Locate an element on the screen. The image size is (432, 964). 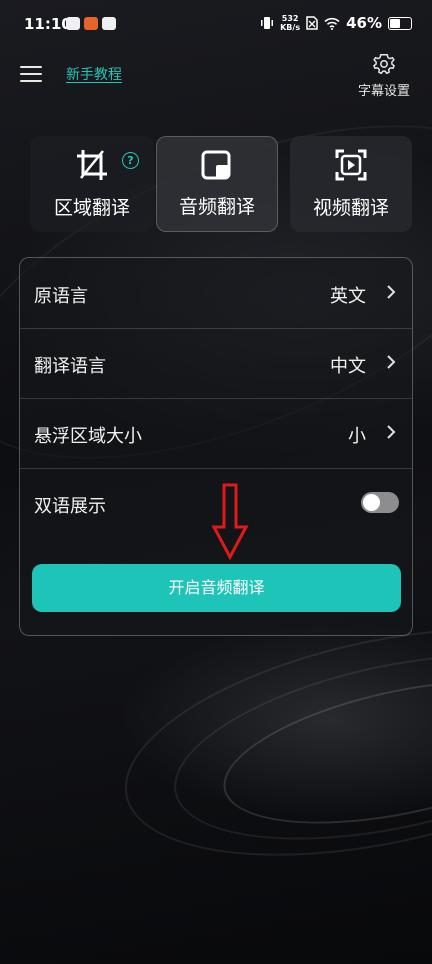
status-time: 11:10 is located at coordinates (48, 24).